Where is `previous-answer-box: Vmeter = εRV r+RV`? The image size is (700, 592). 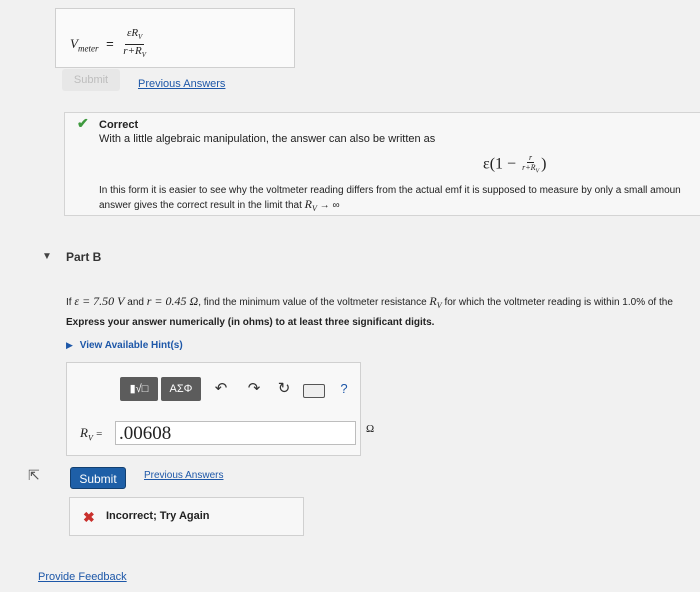
previous-answer-box: Vmeter = εRV r+RV is located at coordinates (175, 38).